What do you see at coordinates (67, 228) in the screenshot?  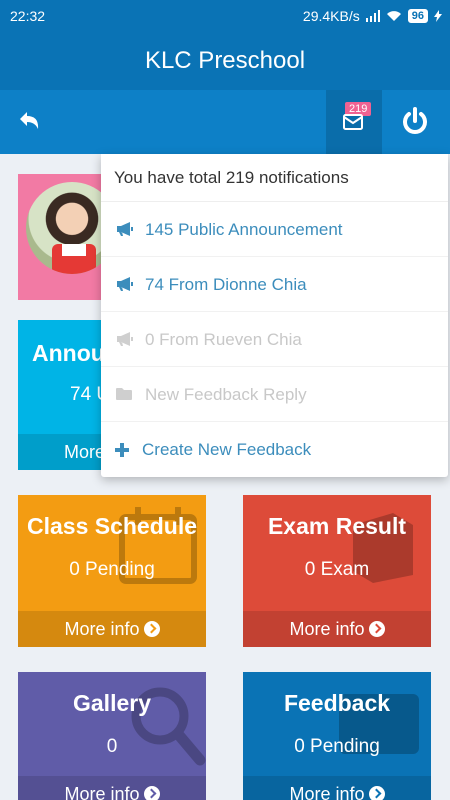 I see `avatar` at bounding box center [67, 228].